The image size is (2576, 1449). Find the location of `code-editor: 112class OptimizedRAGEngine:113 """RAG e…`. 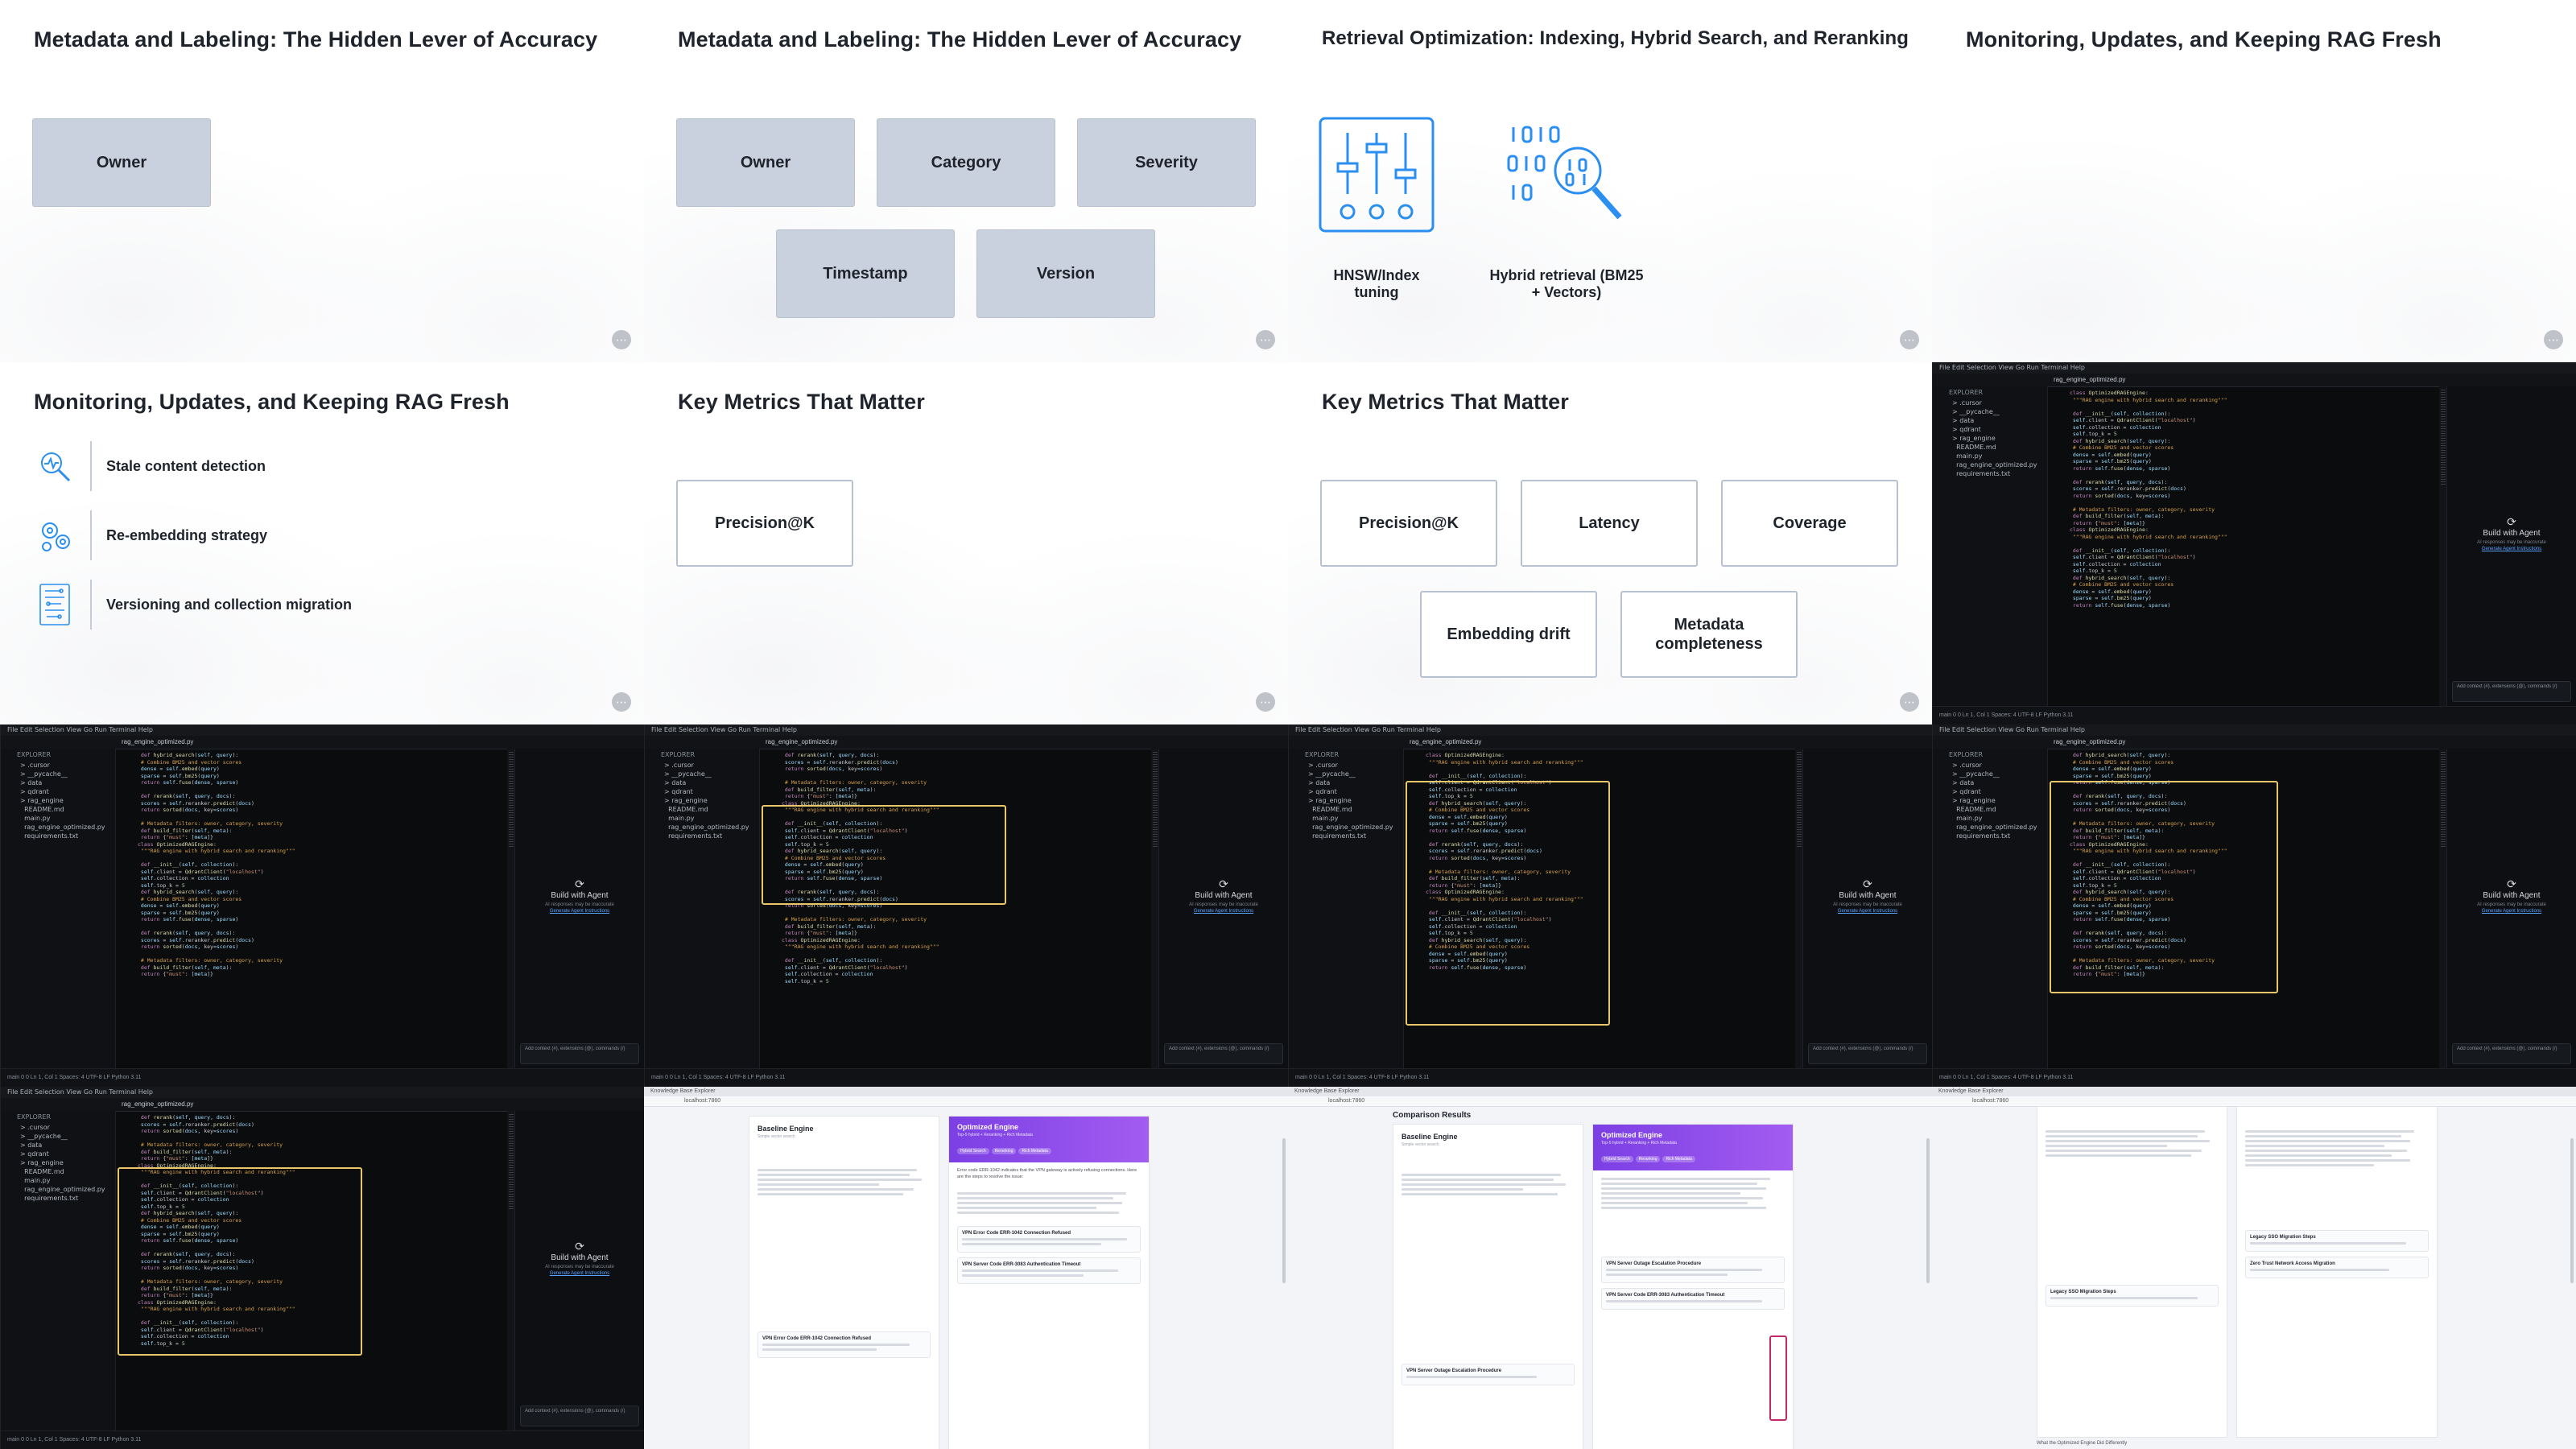

code-editor: 112class OptimizedRAGEngine:113 """RAG e… is located at coordinates (1599, 909).